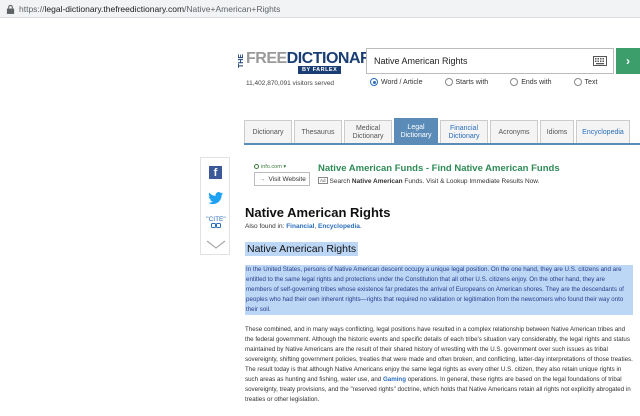  I want to click on tab-idioms: Idioms, so click(557, 132).